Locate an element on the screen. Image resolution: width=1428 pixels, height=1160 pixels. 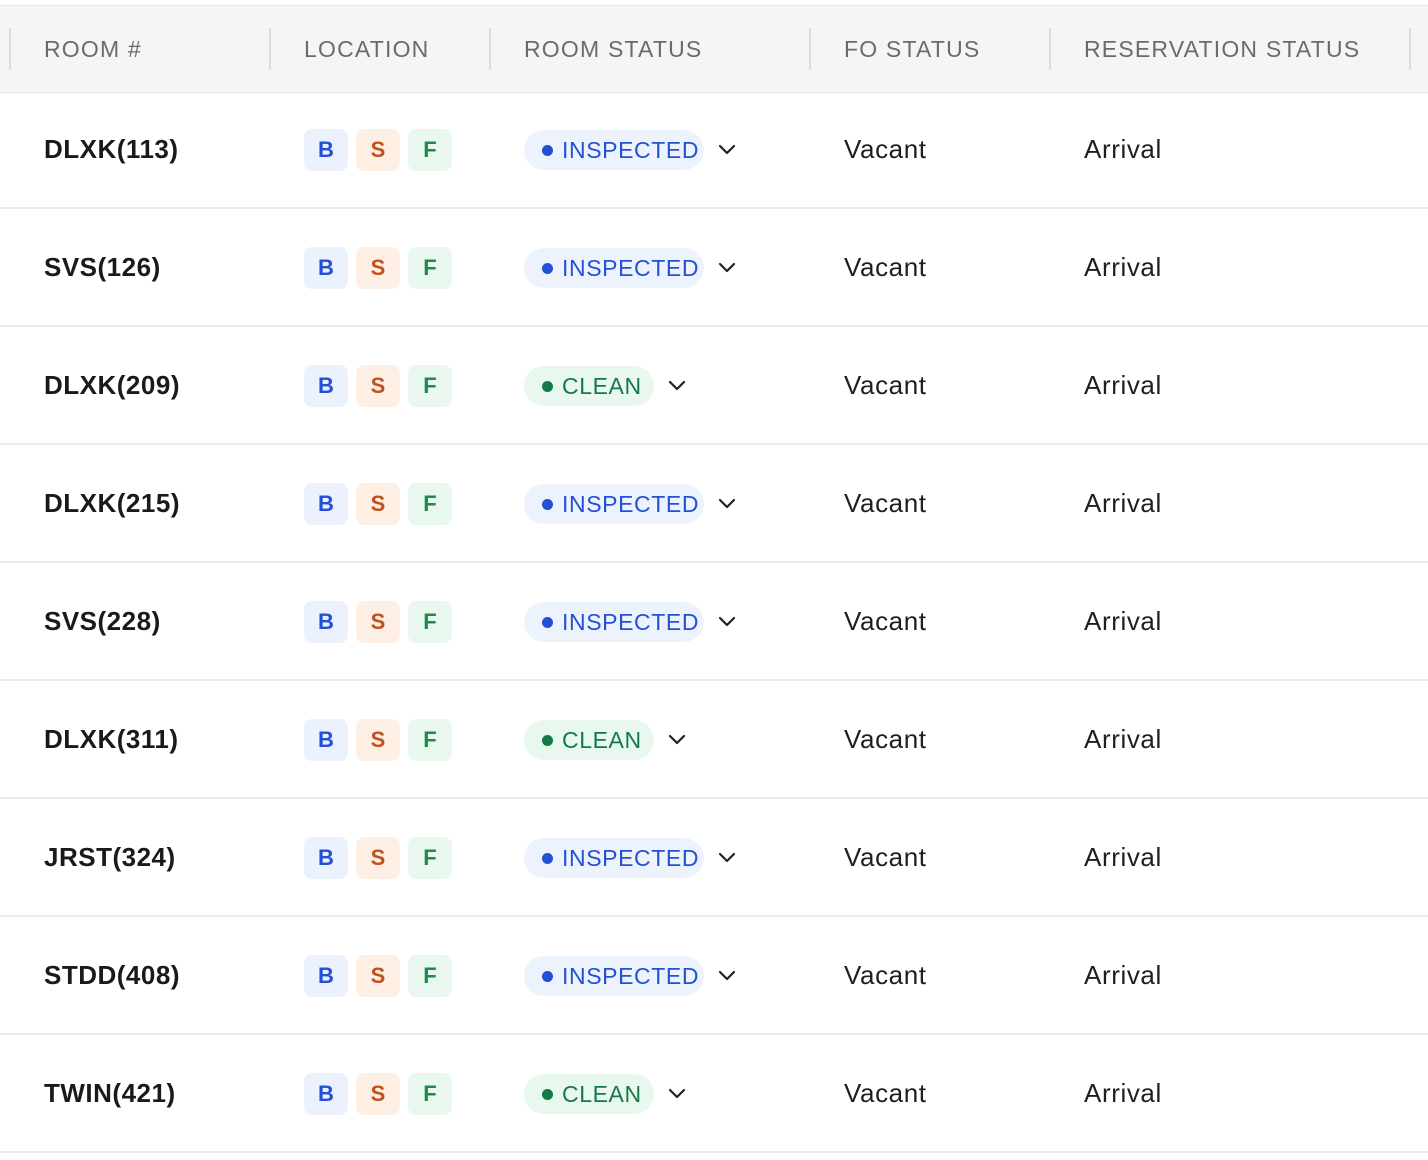
room-number: SVS(126) is located at coordinates (102, 267).